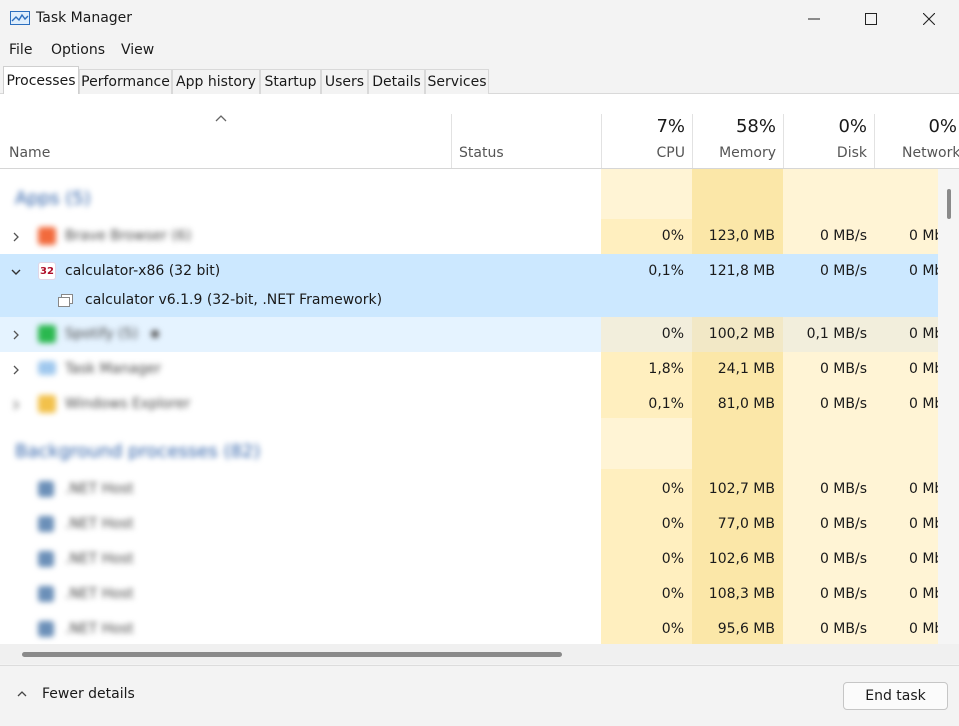  Describe the element at coordinates (216, 81) in the screenshot. I see `tab-app-history: App history` at that location.